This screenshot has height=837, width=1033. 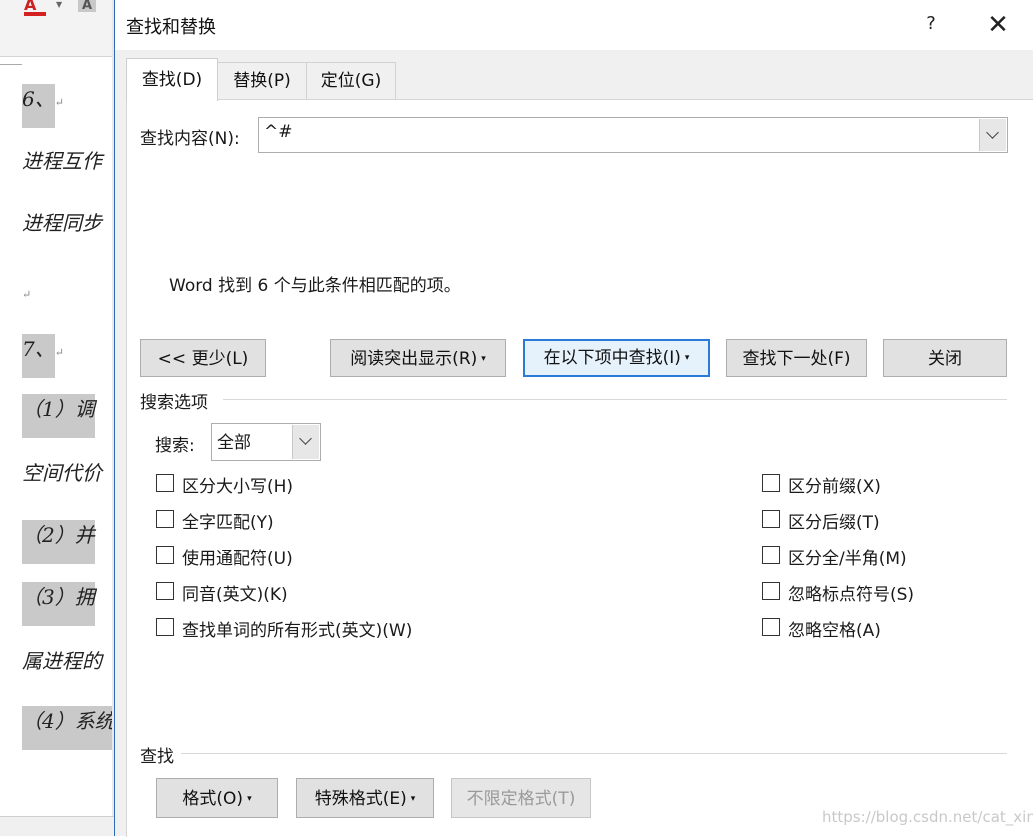 I want to click on match-case-checkbox, so click(x=165, y=483).